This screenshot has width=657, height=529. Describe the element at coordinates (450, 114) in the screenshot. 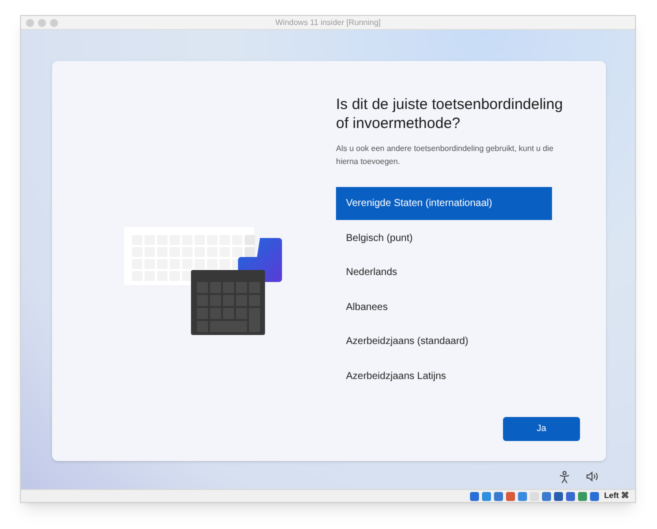

I see `setup-heading: Is dit de juiste toetsenbordindeling of invoermethode?` at that location.